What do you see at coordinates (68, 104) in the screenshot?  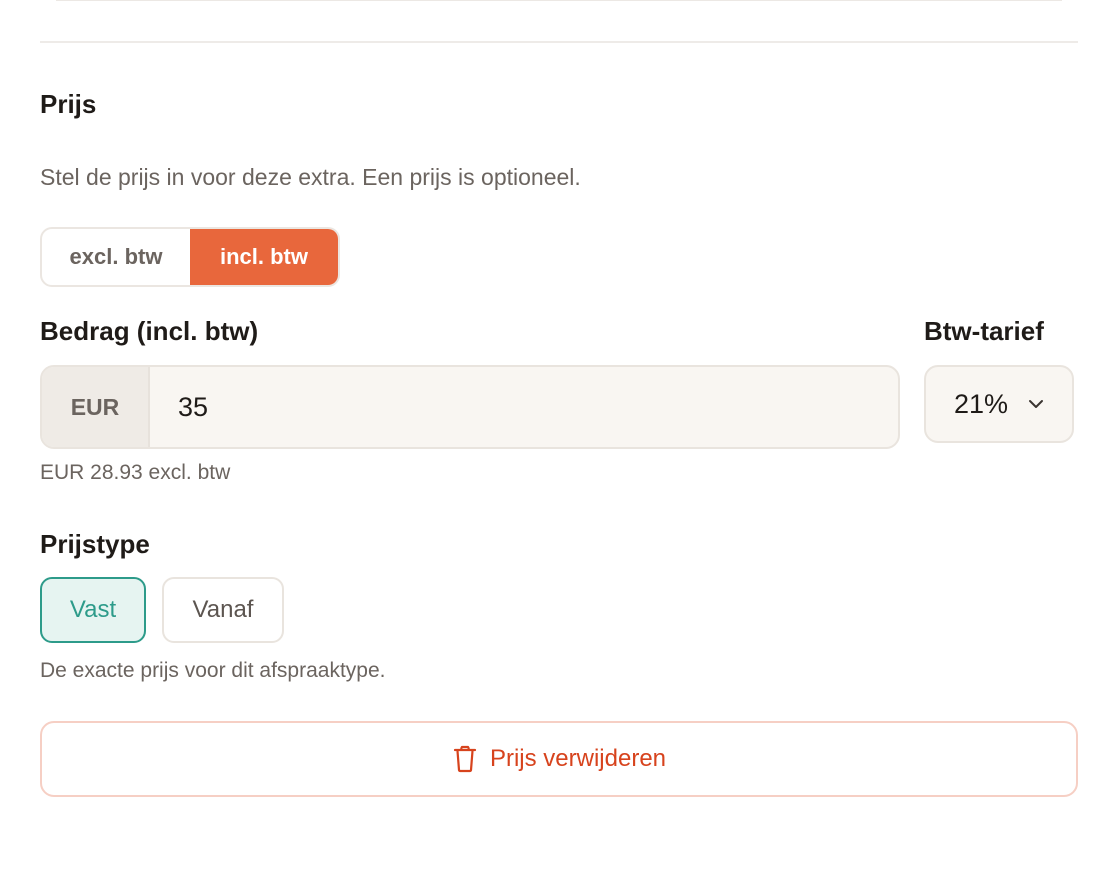 I see `section-title: Prijs` at bounding box center [68, 104].